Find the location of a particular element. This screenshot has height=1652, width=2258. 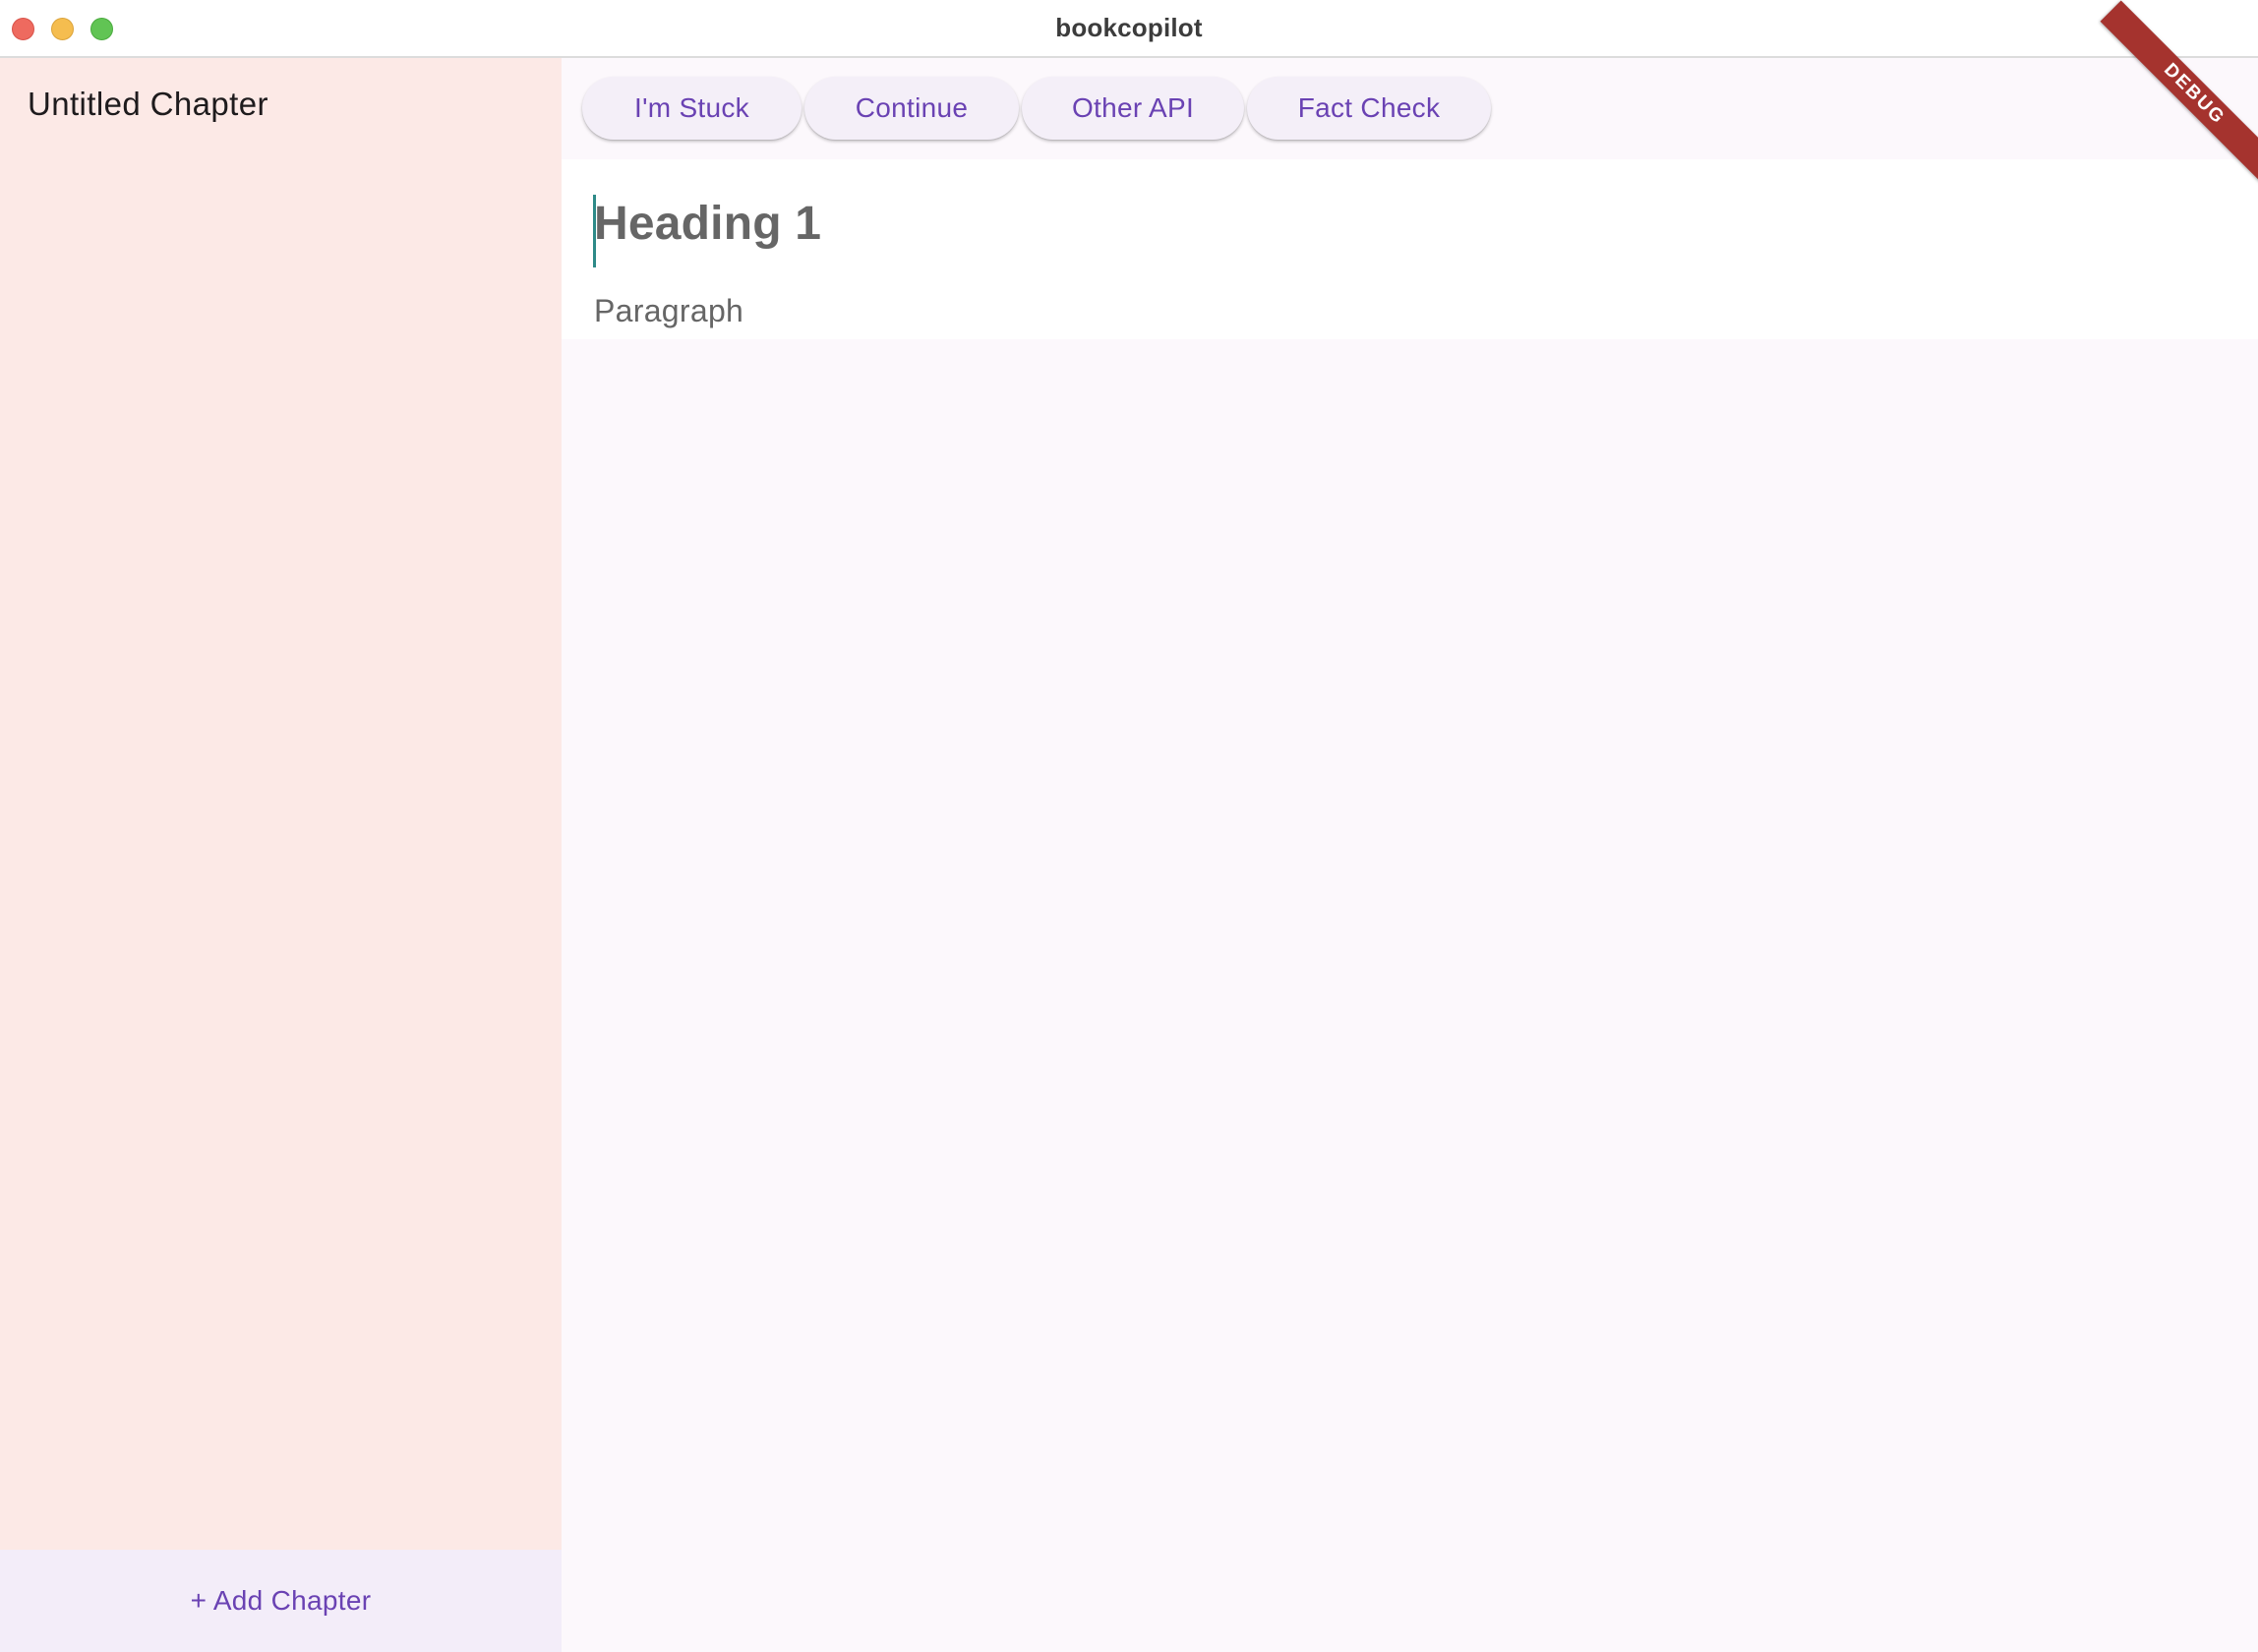

maximize-window-icon is located at coordinates (102, 29).